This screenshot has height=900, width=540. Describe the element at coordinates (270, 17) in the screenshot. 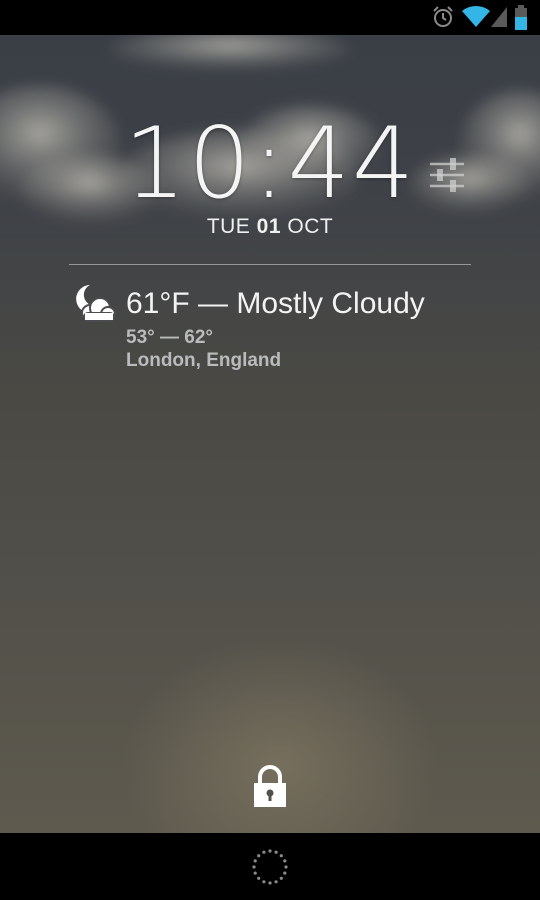

I see `status-bar` at that location.